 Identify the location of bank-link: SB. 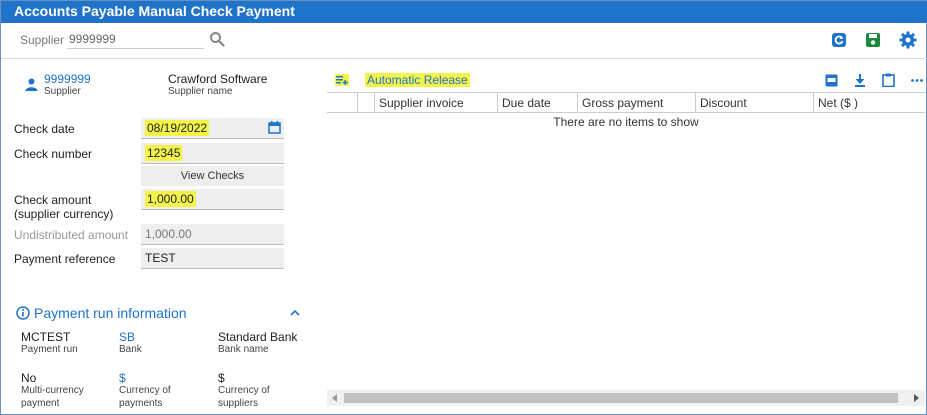
(127, 337).